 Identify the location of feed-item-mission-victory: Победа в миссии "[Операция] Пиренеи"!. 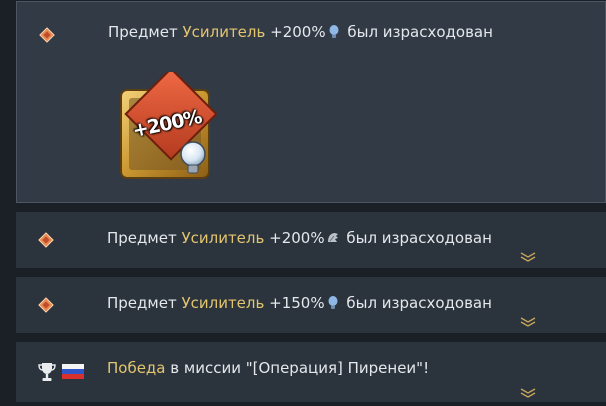
(311, 372).